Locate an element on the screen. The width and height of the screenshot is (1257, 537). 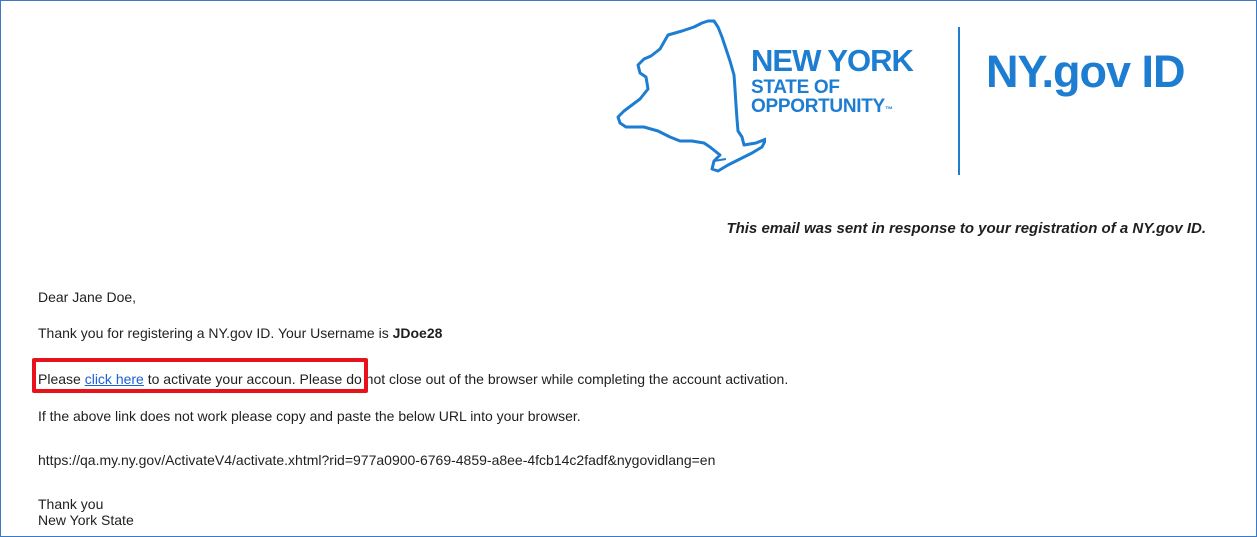
closing: Thank you New York State is located at coordinates (86, 512).